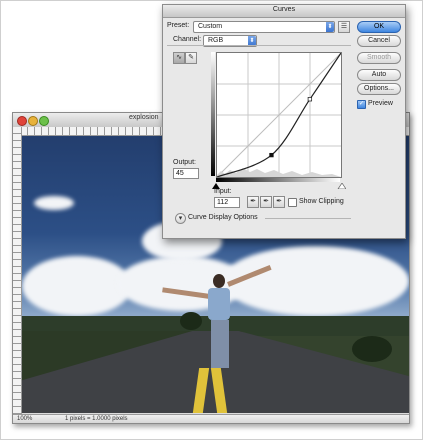 This screenshot has height=440, width=423. What do you see at coordinates (344, 27) in the screenshot?
I see `preset-options-icon: ☰` at bounding box center [344, 27].